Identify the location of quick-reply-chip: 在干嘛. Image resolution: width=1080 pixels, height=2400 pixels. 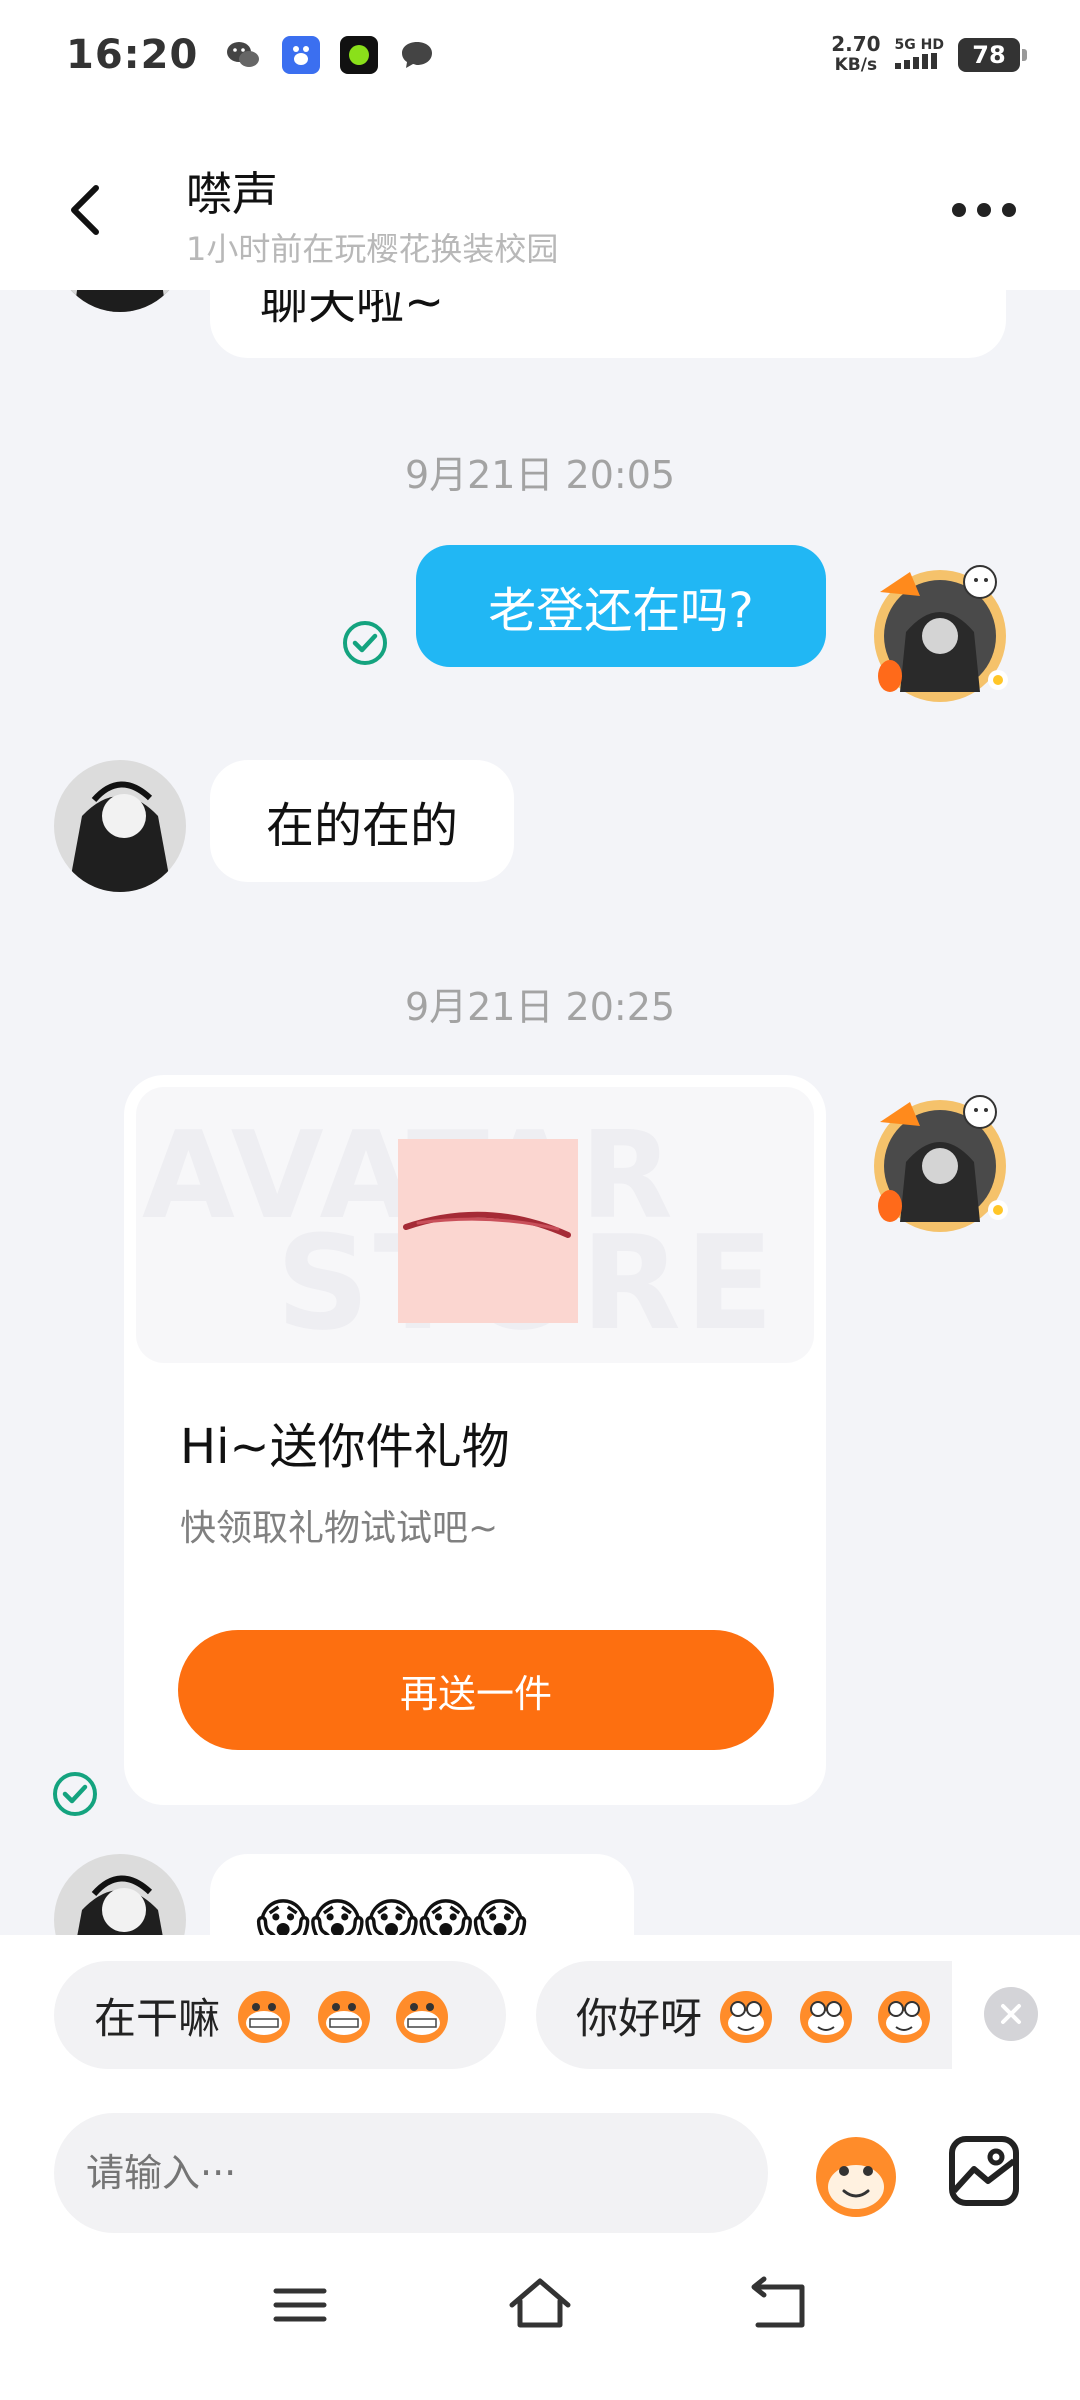
(280, 2015).